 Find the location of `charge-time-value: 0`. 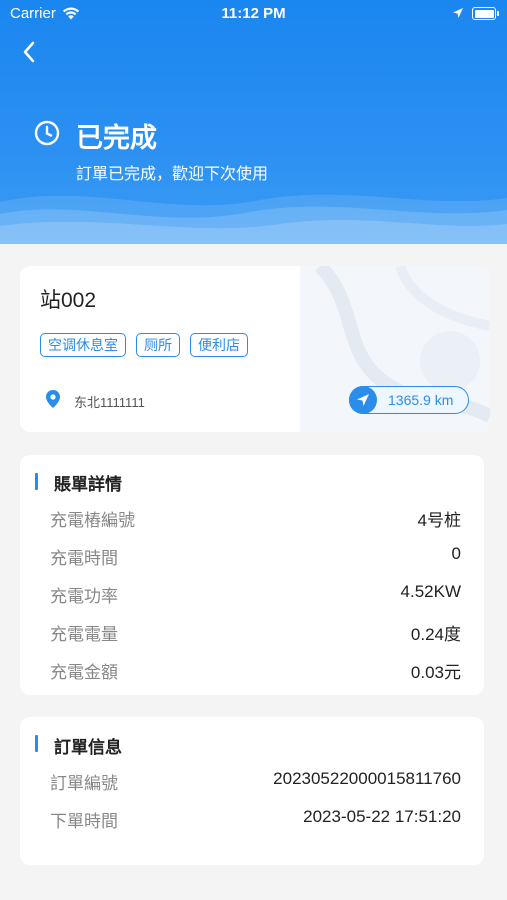

charge-time-value: 0 is located at coordinates (456, 553).